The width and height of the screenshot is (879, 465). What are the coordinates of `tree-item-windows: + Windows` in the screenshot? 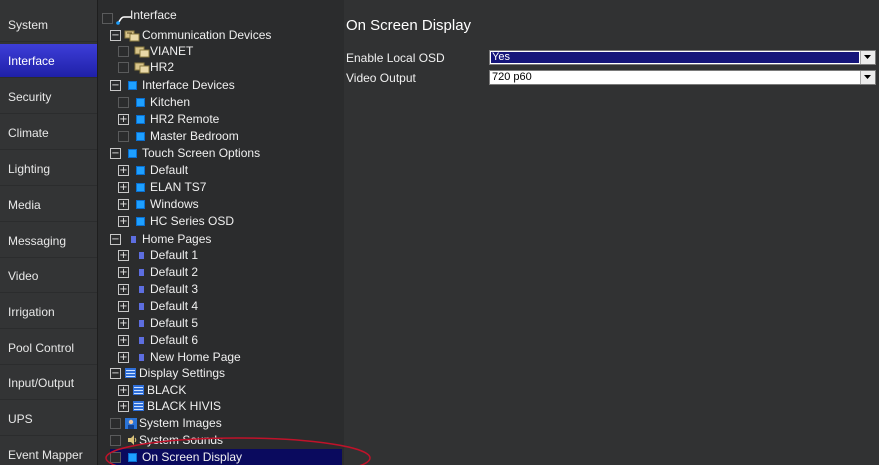 It's located at (230, 204).